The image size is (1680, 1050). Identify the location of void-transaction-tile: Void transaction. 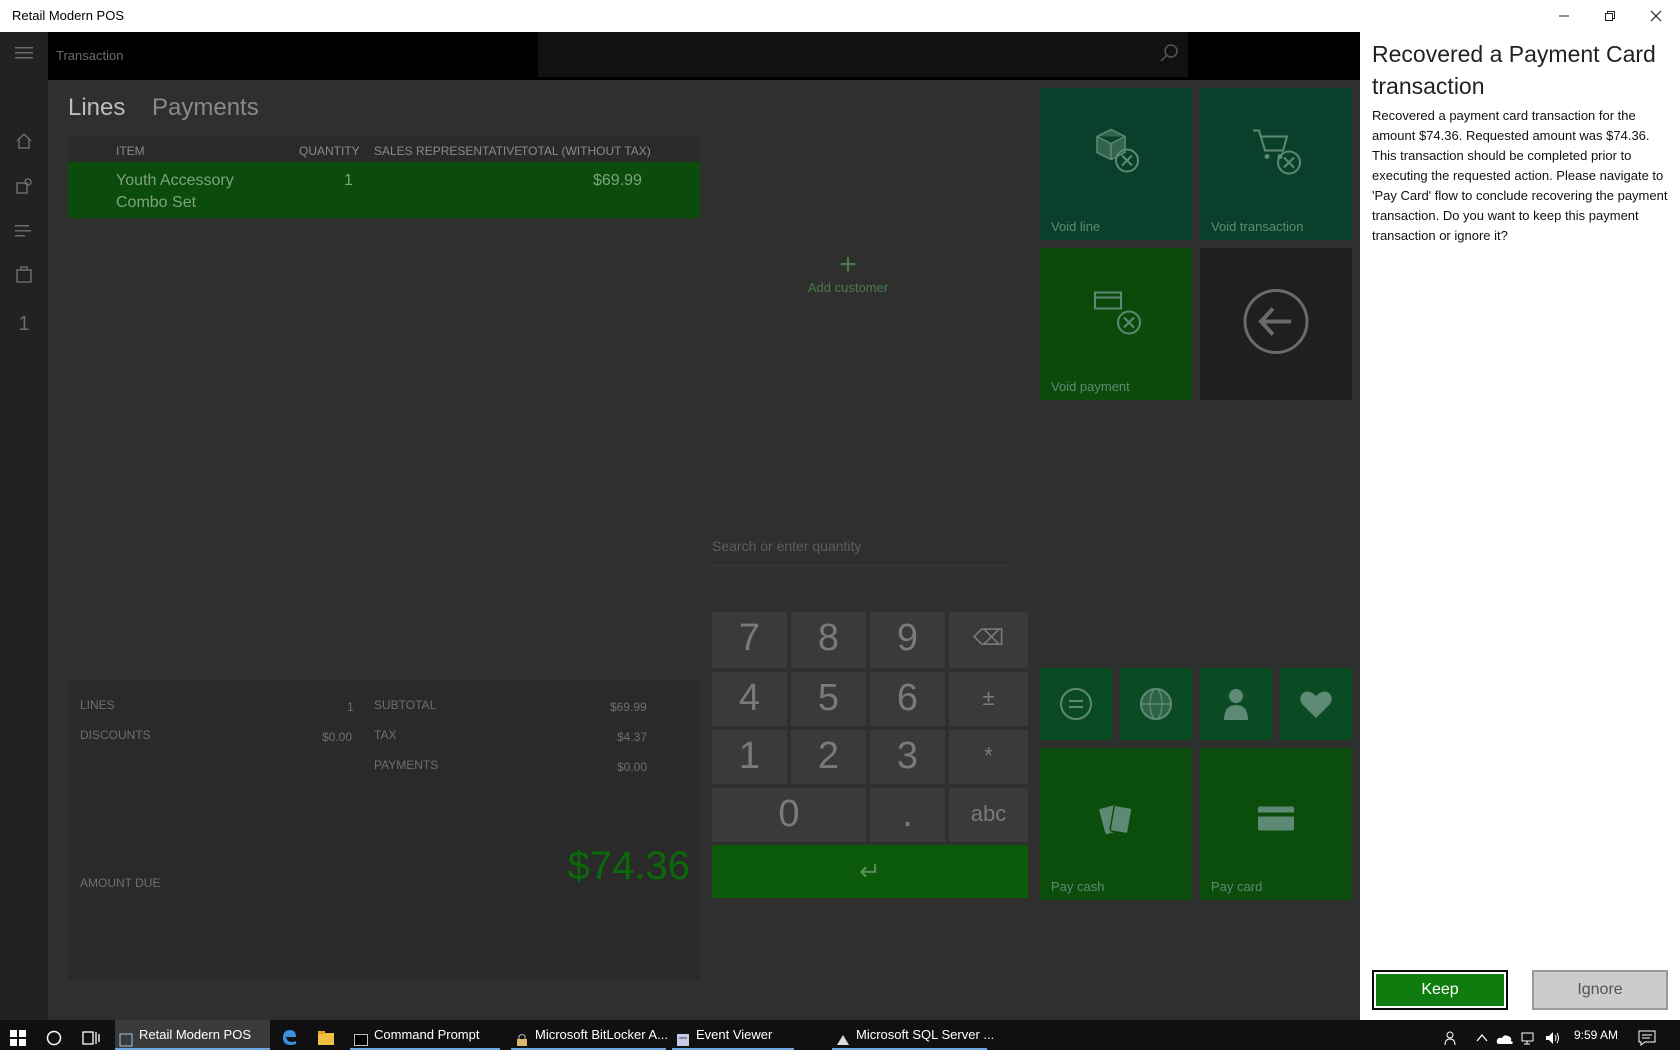
(1276, 164).